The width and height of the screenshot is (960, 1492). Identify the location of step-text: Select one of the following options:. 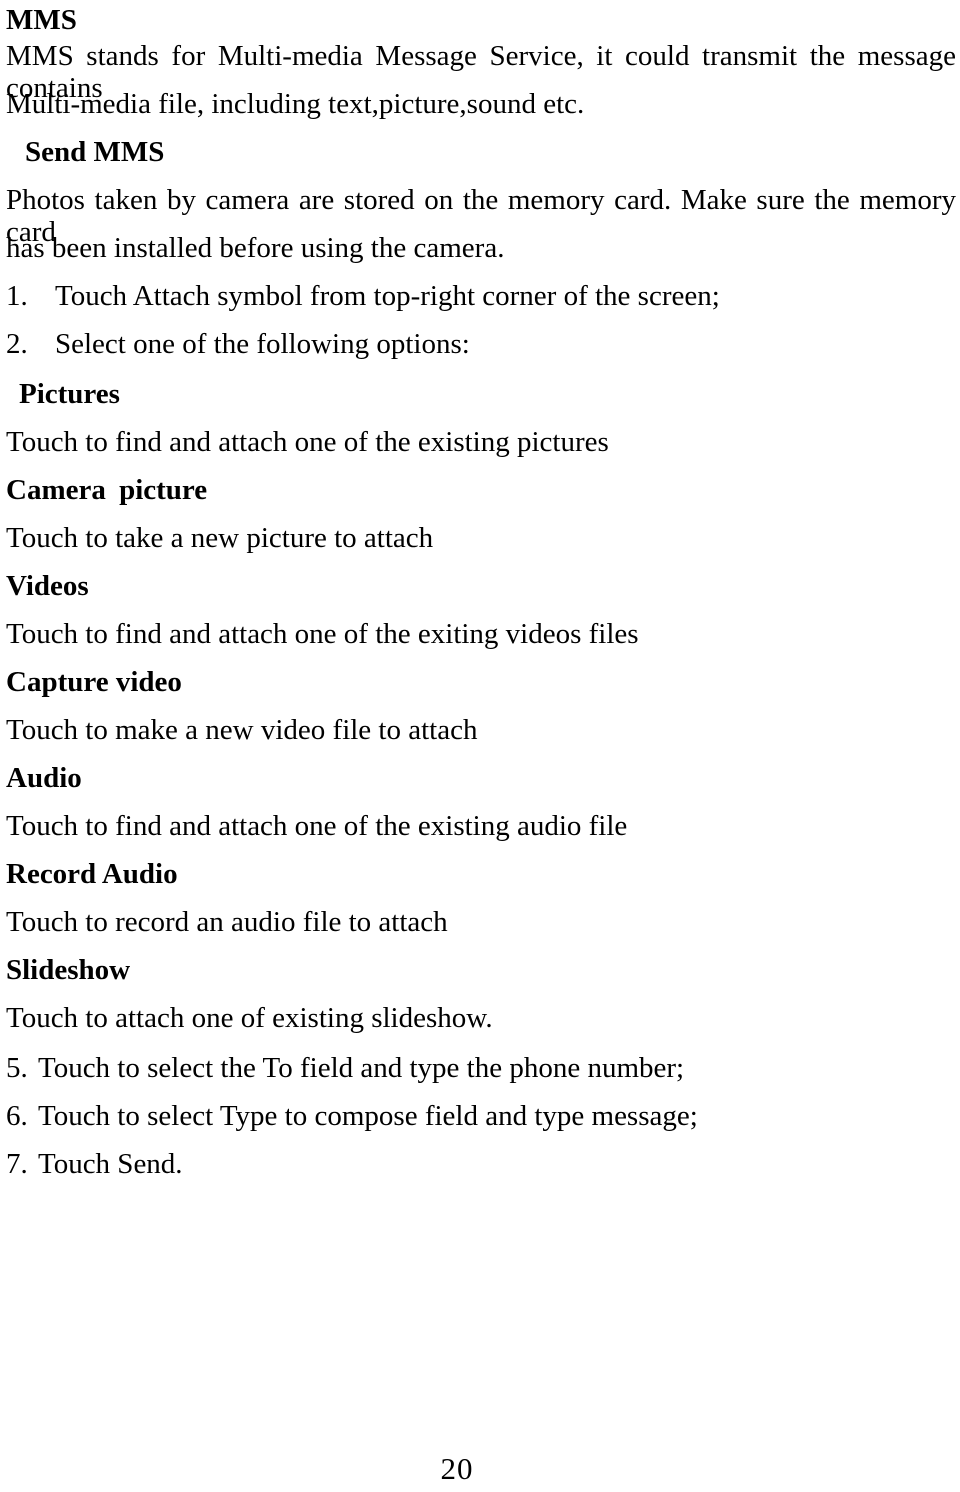
(262, 344).